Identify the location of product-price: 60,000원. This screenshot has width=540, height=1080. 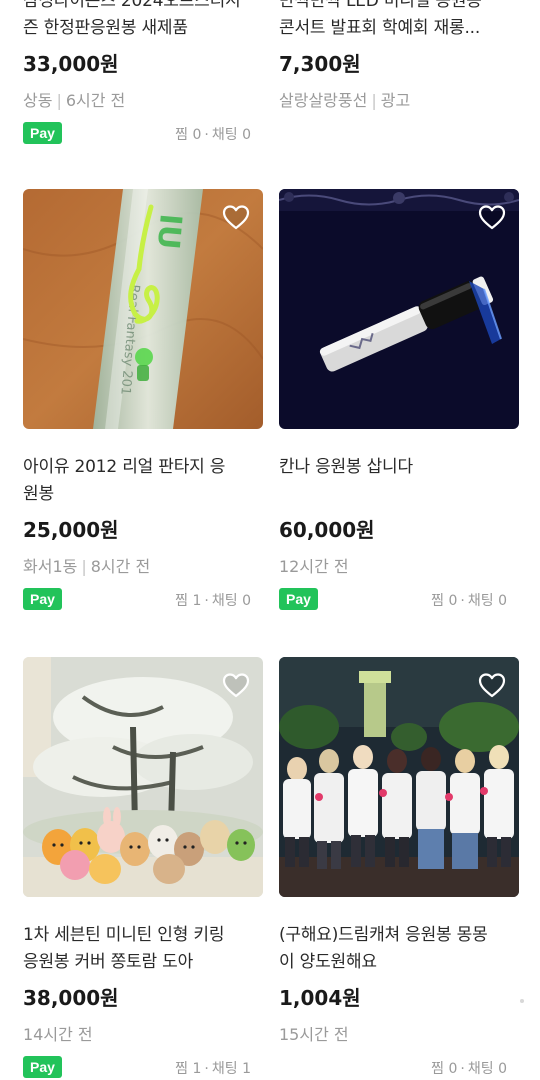
(327, 530).